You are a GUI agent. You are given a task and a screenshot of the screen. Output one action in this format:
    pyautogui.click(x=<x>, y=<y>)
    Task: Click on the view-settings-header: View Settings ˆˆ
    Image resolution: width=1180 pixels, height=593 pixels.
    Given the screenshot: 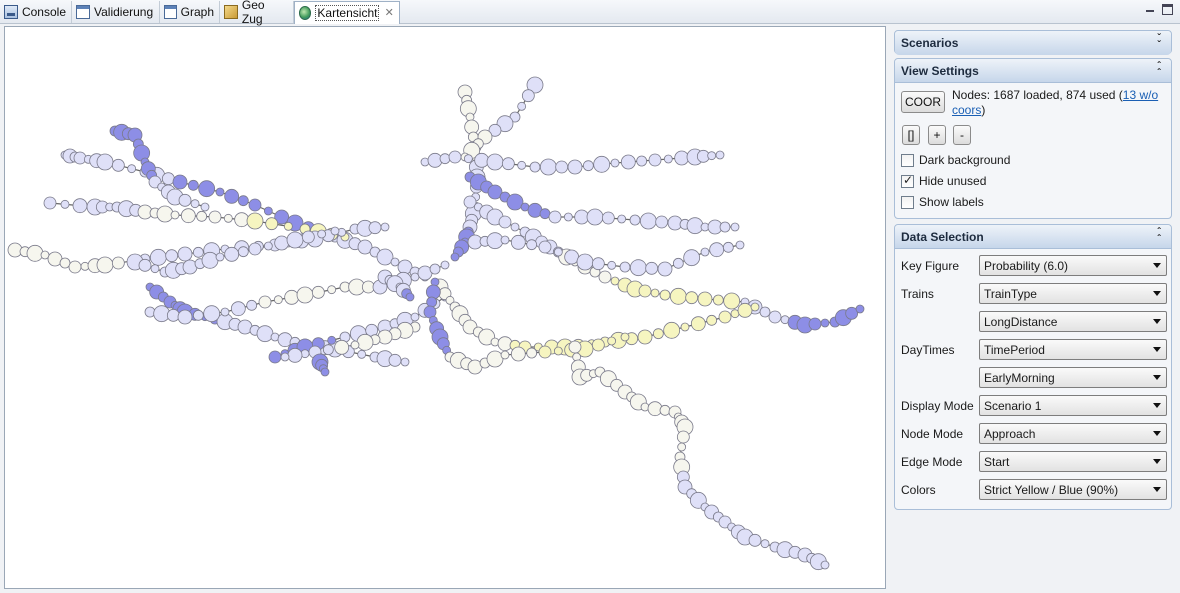 What is the action you would take?
    pyautogui.click(x=1033, y=71)
    